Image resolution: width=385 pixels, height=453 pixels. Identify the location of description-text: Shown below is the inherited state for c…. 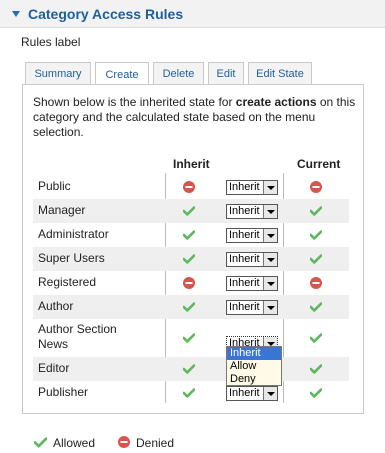
(194, 117).